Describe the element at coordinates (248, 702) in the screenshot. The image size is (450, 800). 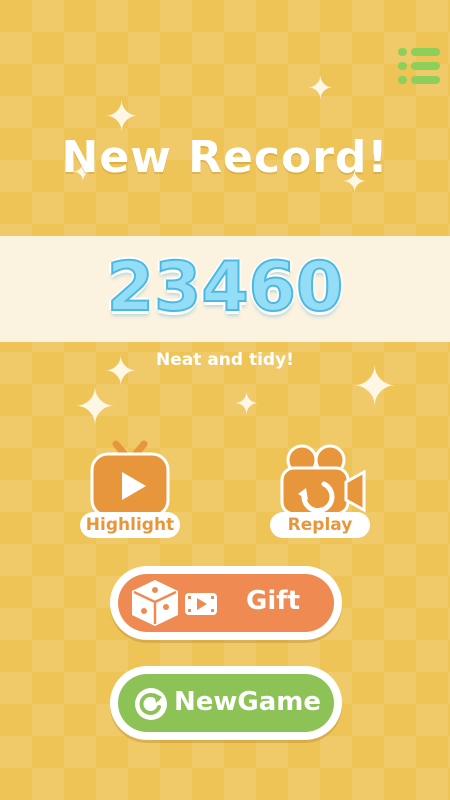
I see `new-game-label: NewGame` at that location.